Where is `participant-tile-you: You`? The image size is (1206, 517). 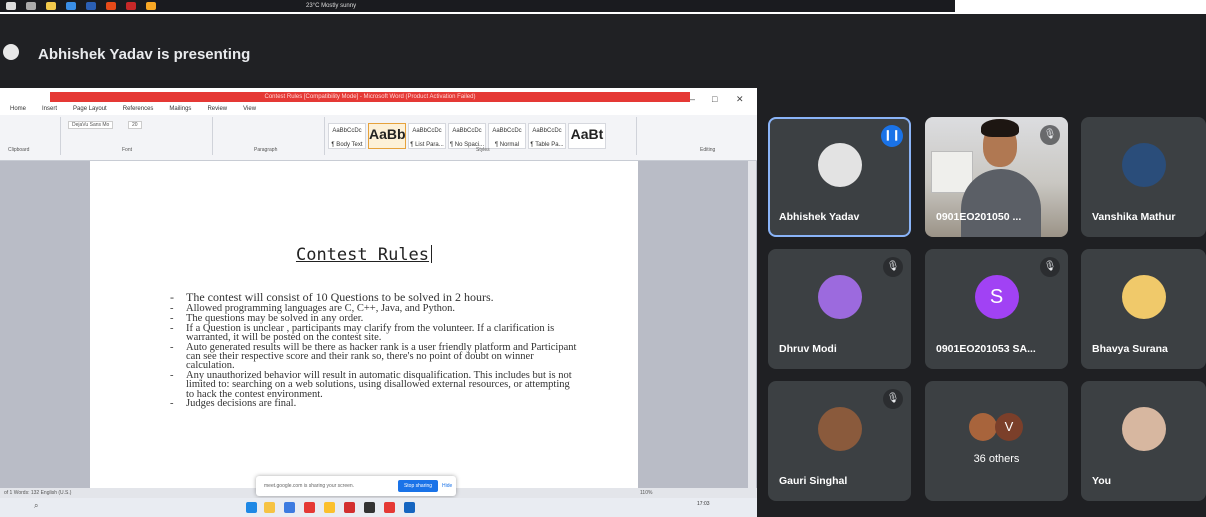 participant-tile-you: You is located at coordinates (1143, 441).